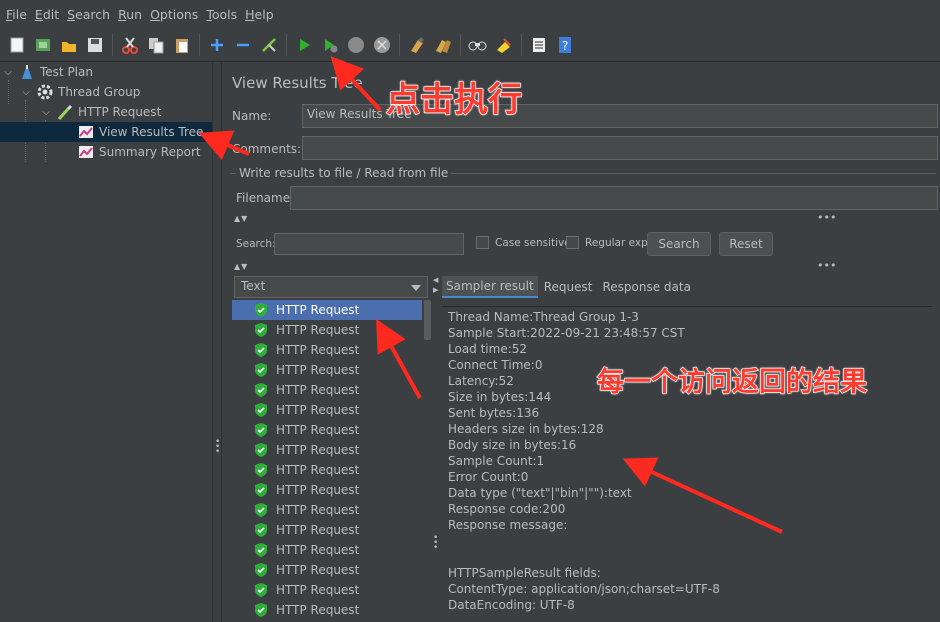  What do you see at coordinates (614, 198) in the screenshot?
I see `filename-field` at bounding box center [614, 198].